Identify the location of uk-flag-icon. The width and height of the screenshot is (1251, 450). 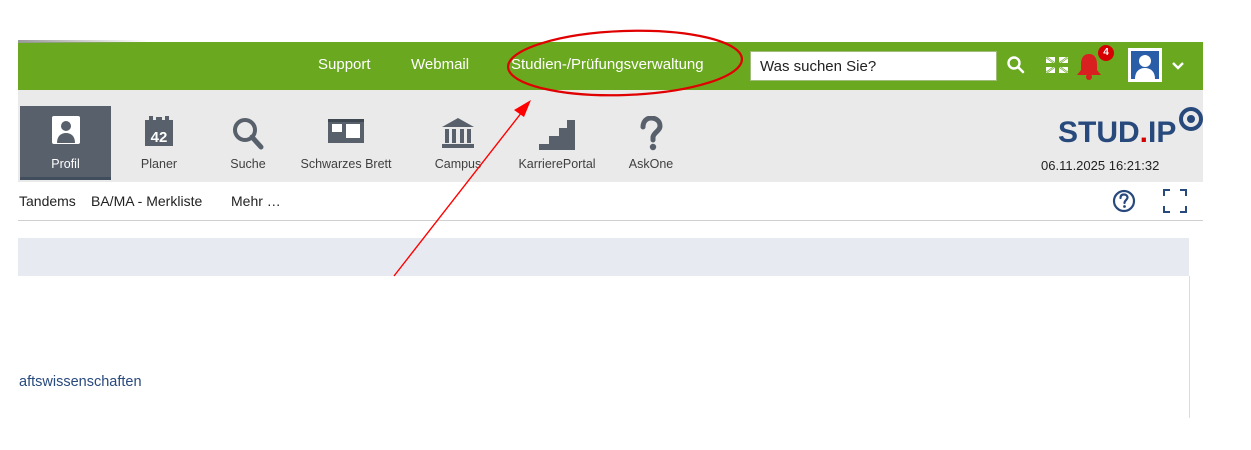
(1057, 65).